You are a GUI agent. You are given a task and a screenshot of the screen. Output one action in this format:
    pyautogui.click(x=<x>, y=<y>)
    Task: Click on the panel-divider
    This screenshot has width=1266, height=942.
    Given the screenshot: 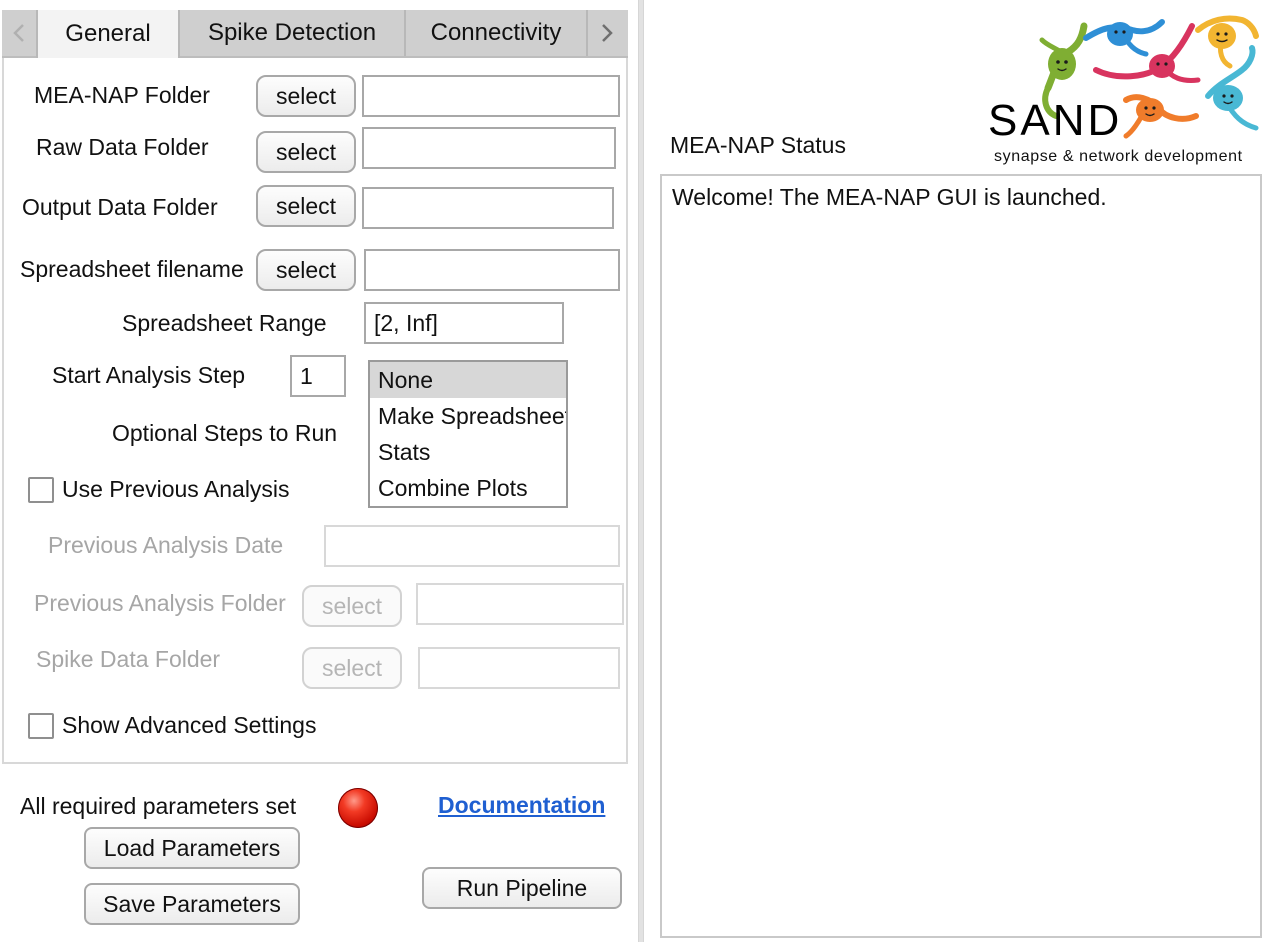 What is the action you would take?
    pyautogui.click(x=641, y=471)
    